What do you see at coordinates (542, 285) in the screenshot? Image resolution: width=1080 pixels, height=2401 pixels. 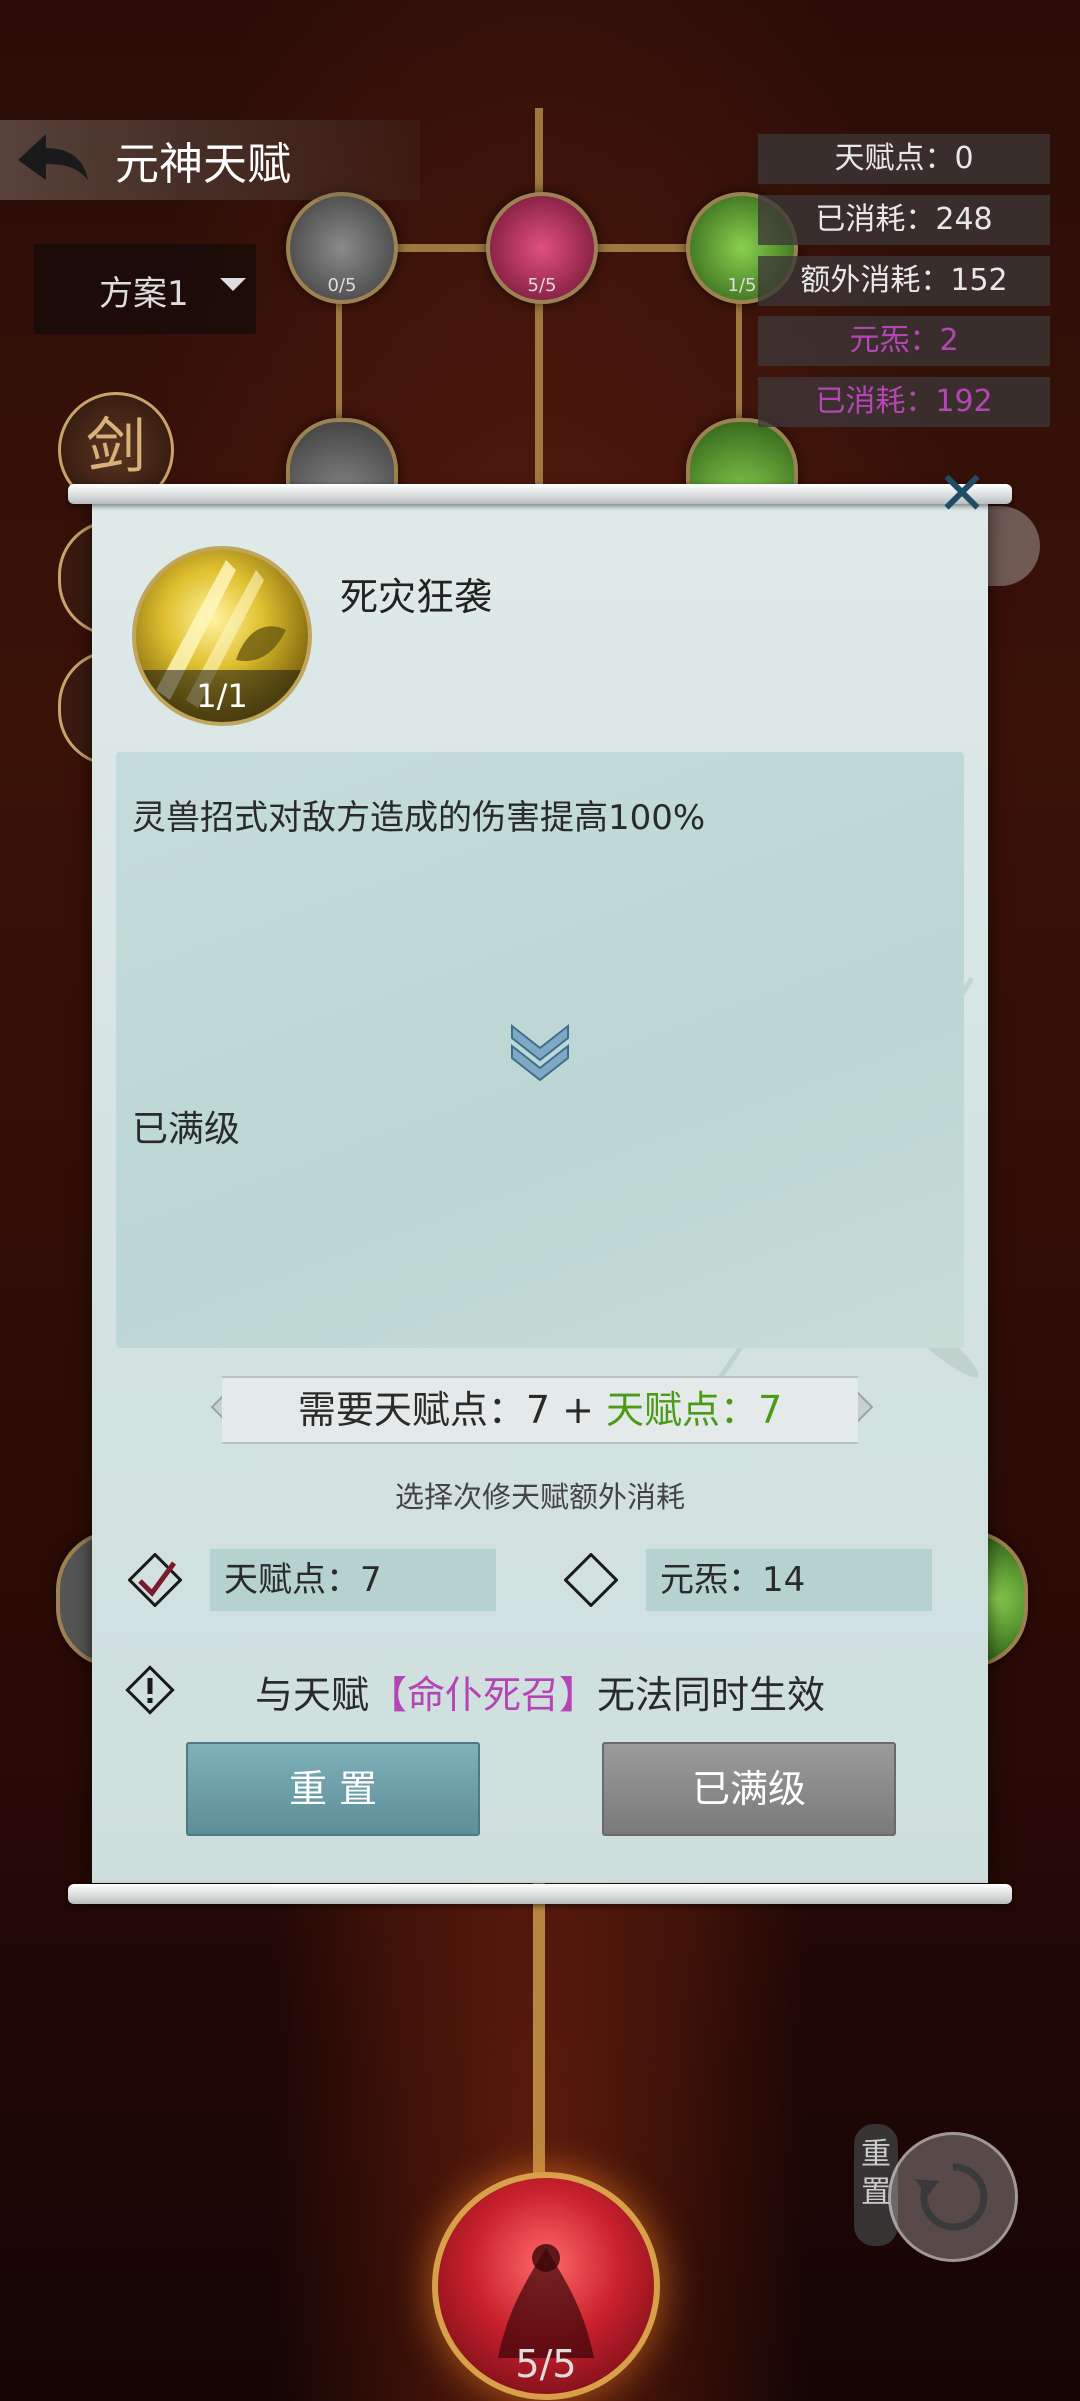 I see `node-count: 5/5` at bounding box center [542, 285].